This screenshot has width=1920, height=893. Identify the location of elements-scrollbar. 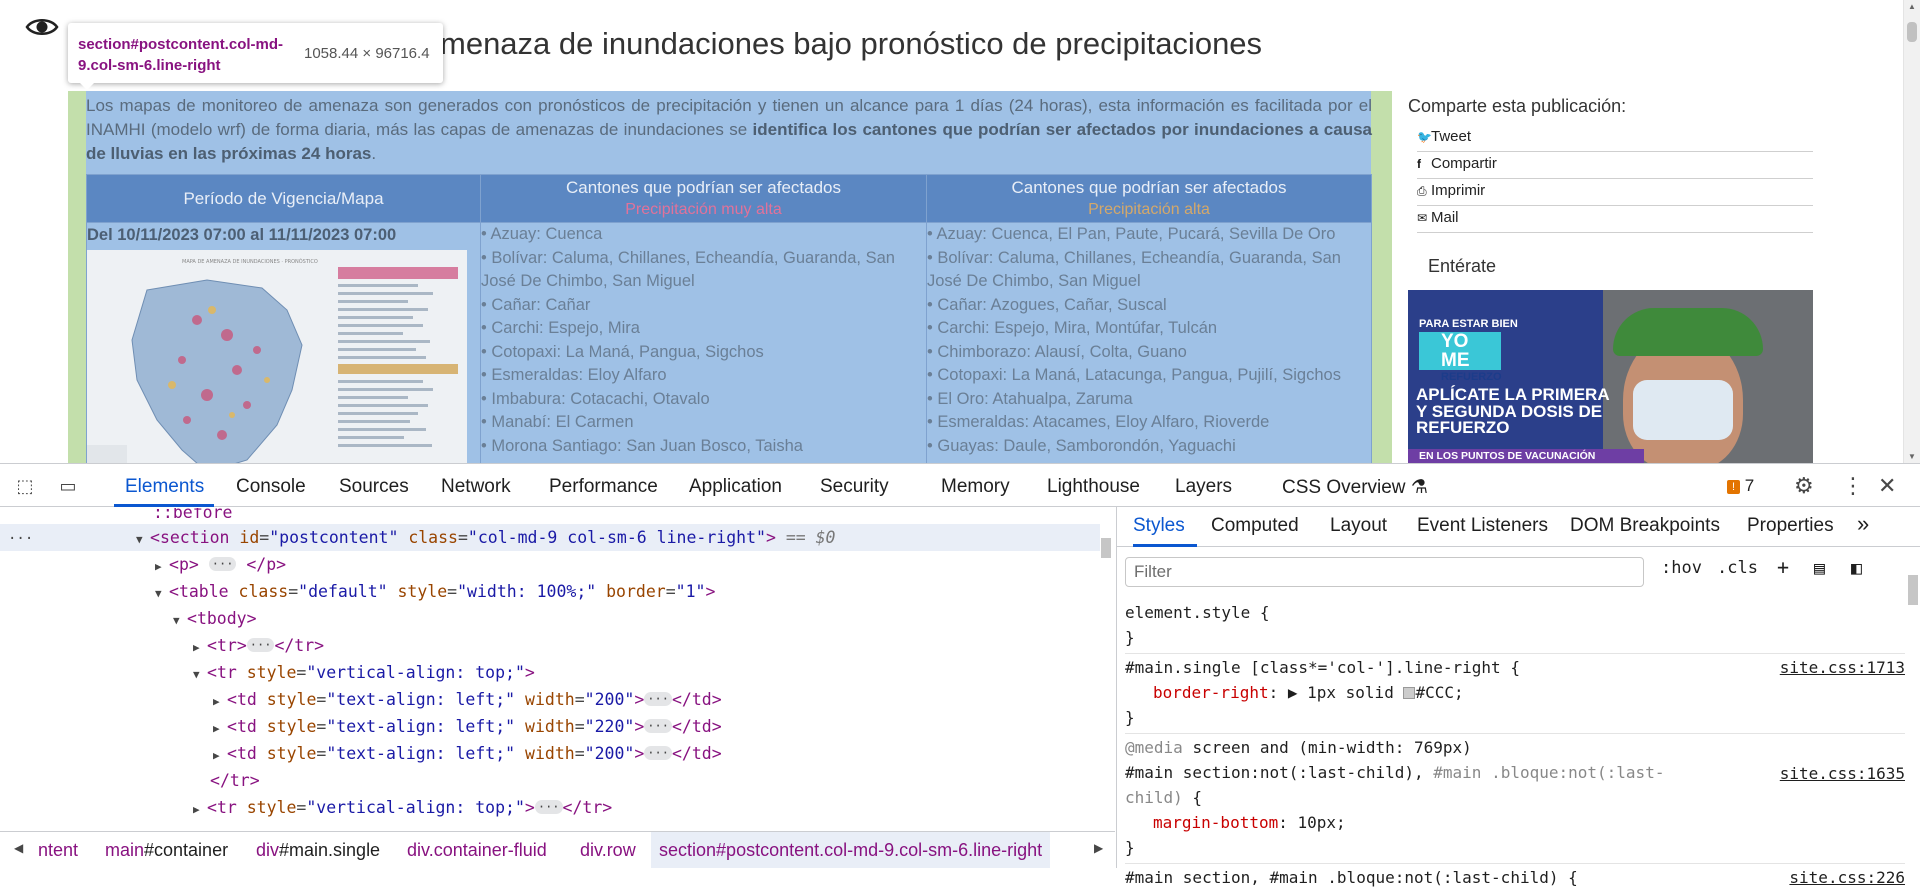
(1106, 664).